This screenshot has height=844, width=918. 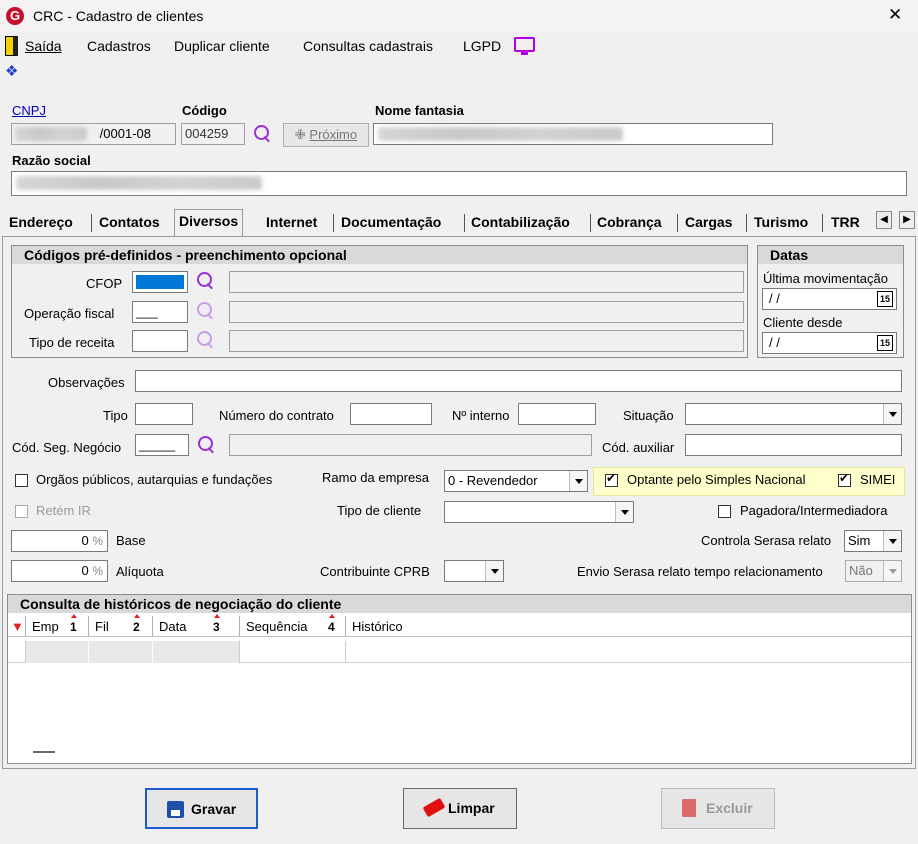 I want to click on public-org-checkbox, so click(x=21, y=480).